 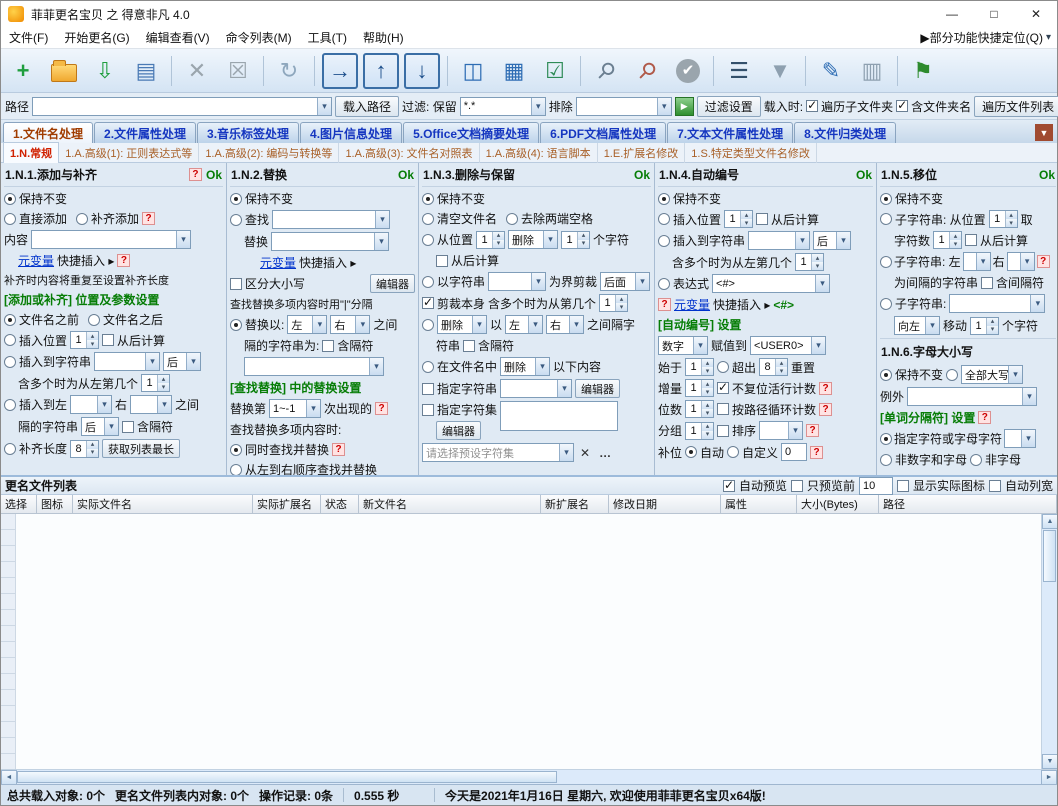 What do you see at coordinates (428, 302) in the screenshot?
I see `p3-cut-self-checkbox` at bounding box center [428, 302].